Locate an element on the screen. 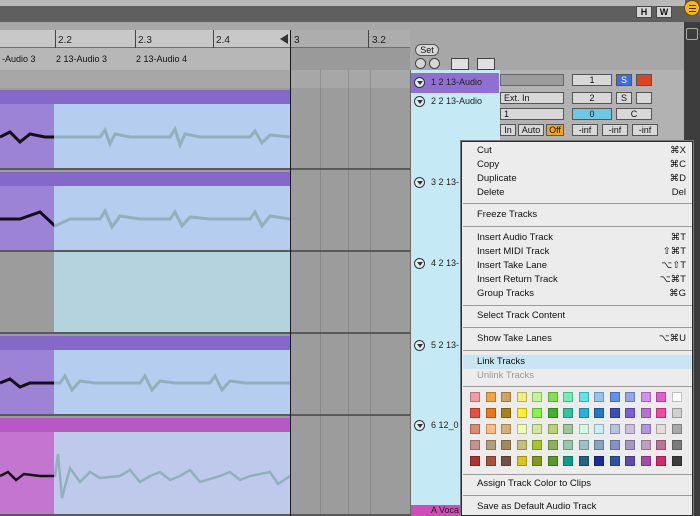  send-a-field: -inf is located at coordinates (585, 130).